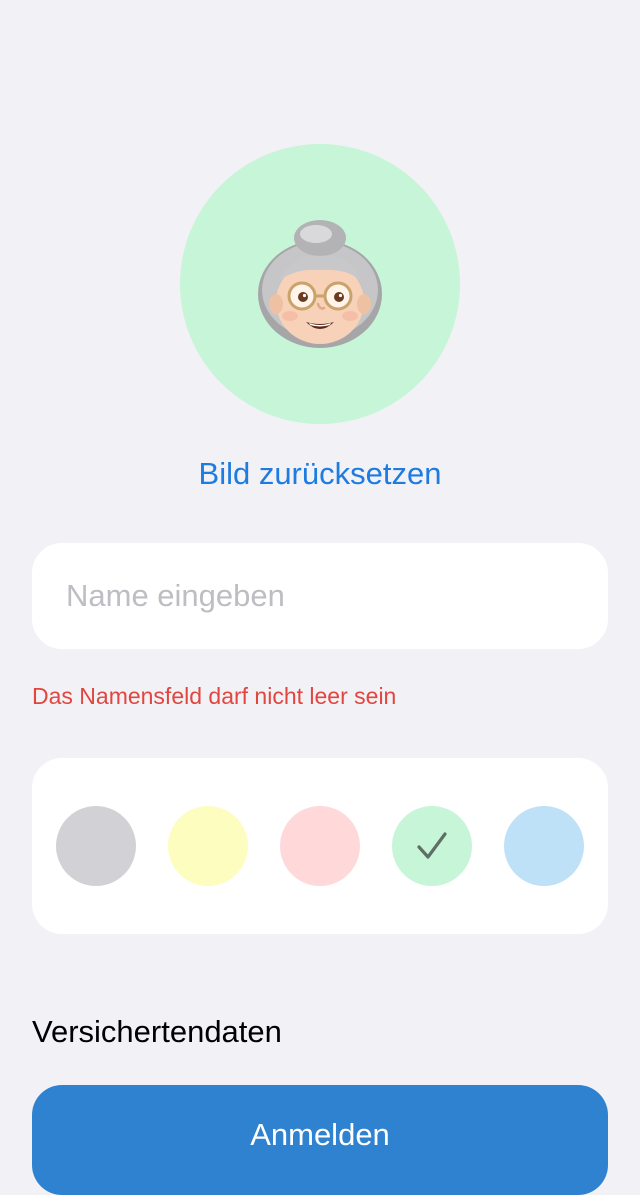  I want to click on checkmark-icon, so click(432, 845).